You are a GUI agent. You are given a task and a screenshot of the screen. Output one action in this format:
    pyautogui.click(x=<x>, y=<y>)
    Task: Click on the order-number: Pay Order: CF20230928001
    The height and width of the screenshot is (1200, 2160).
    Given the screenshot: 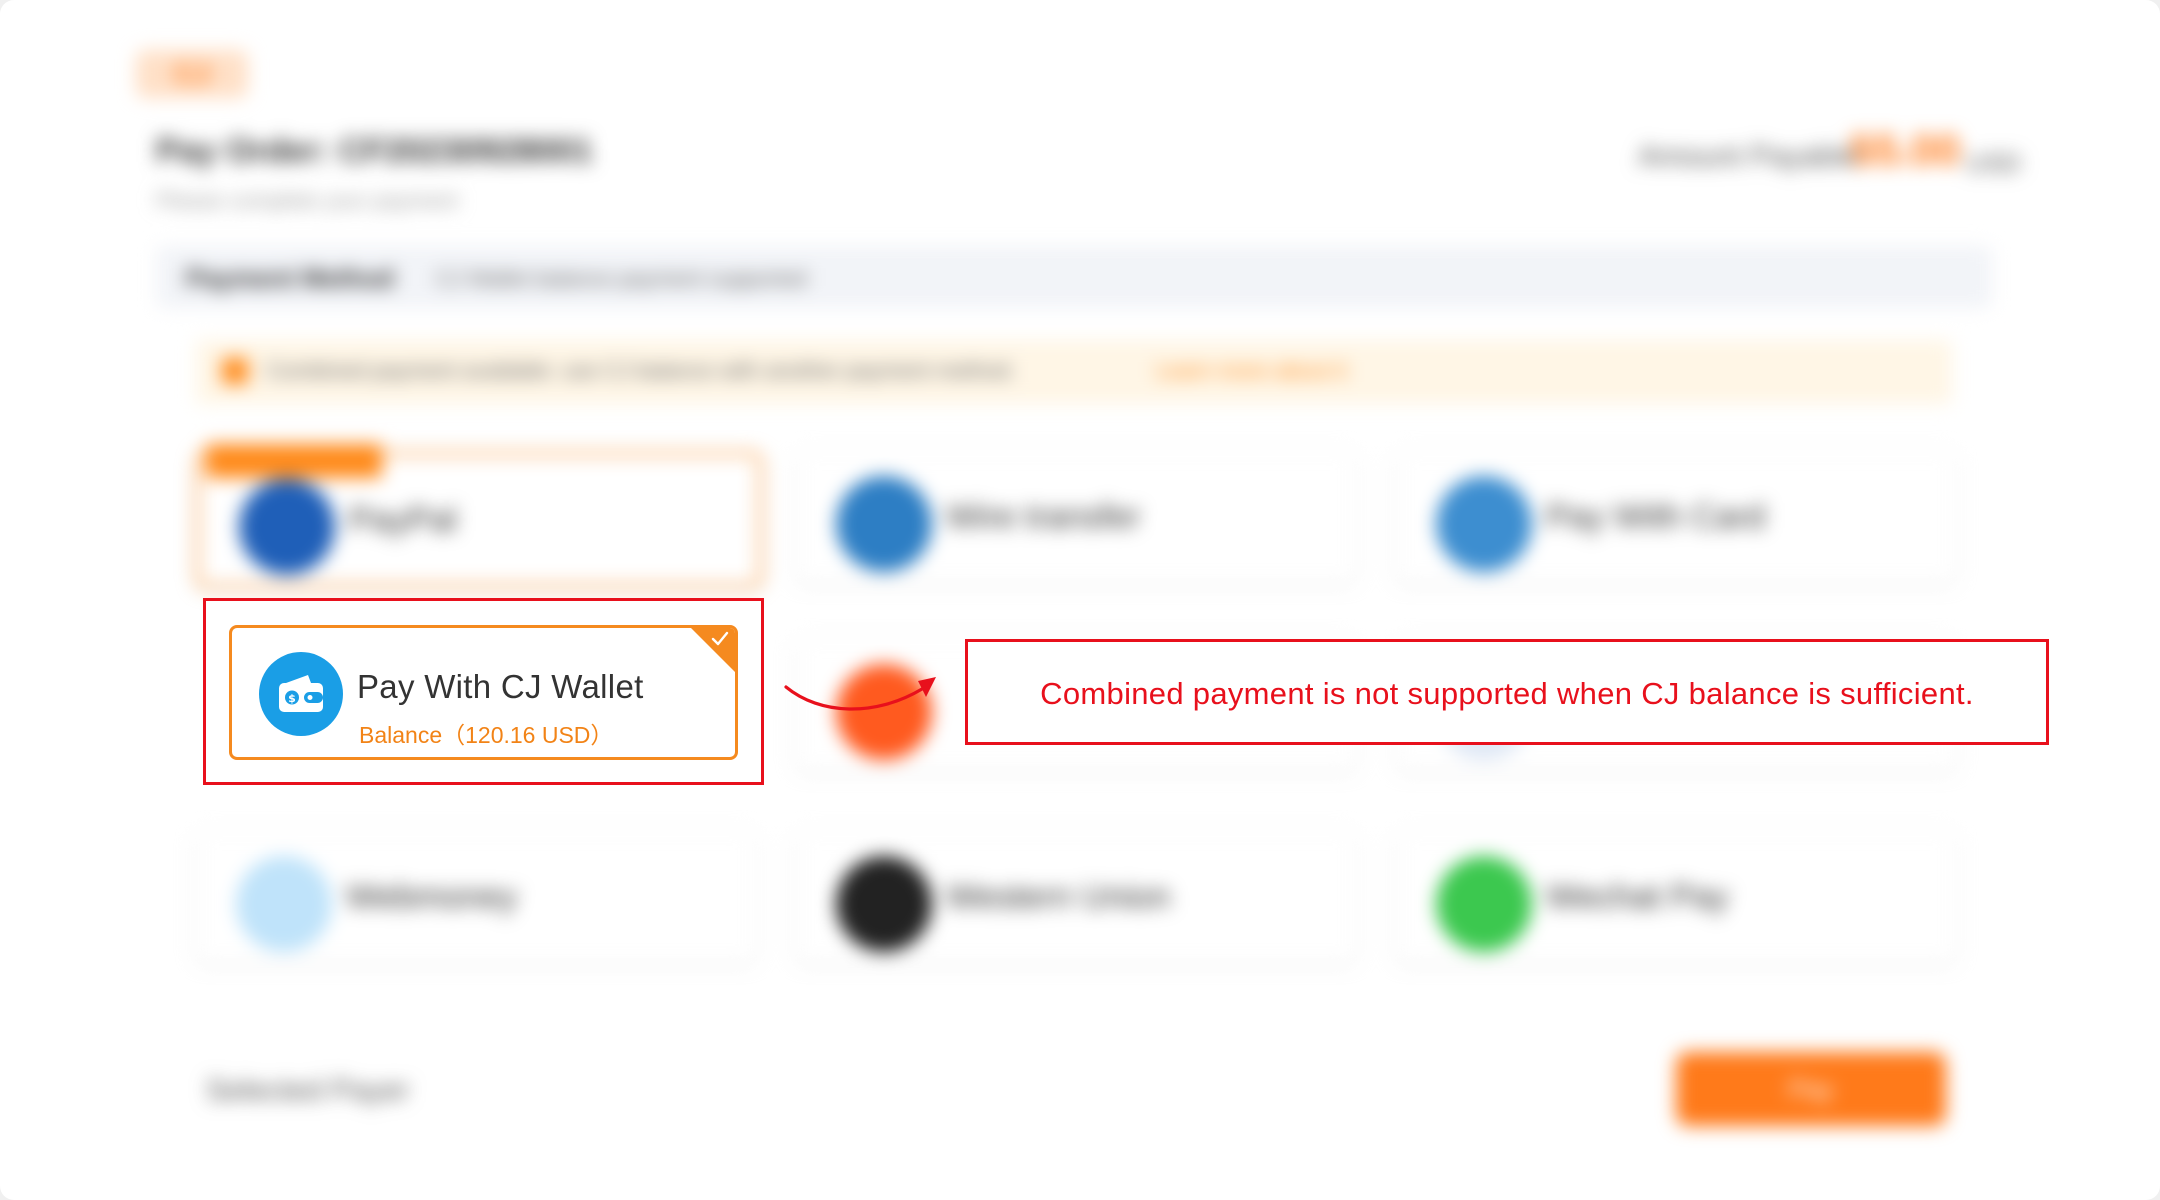 What is the action you would take?
    pyautogui.click(x=374, y=151)
    